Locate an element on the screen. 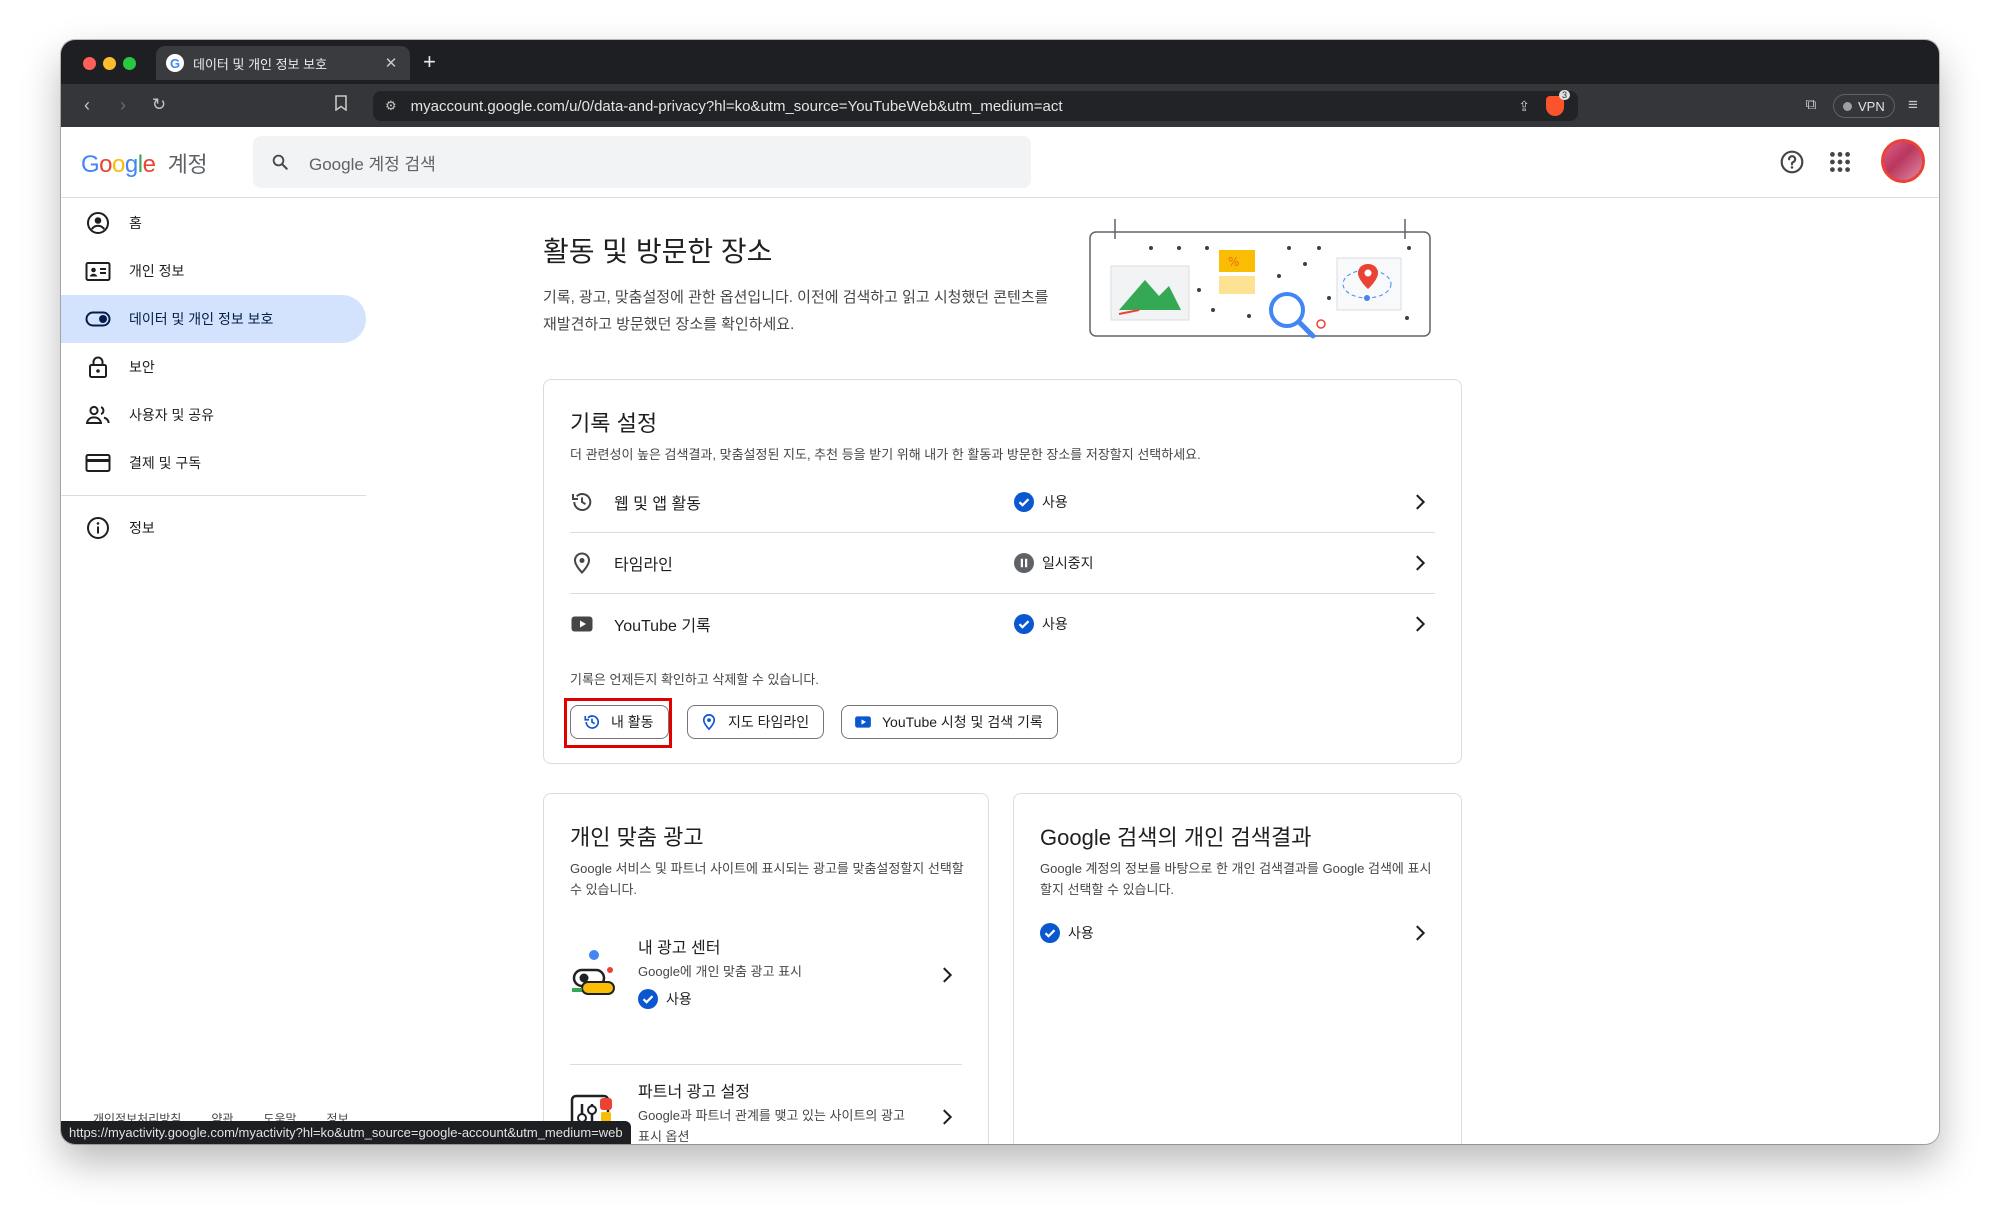  youtube-watch-history-button: YouTube 시청 및 검색 기록 is located at coordinates (949, 722).